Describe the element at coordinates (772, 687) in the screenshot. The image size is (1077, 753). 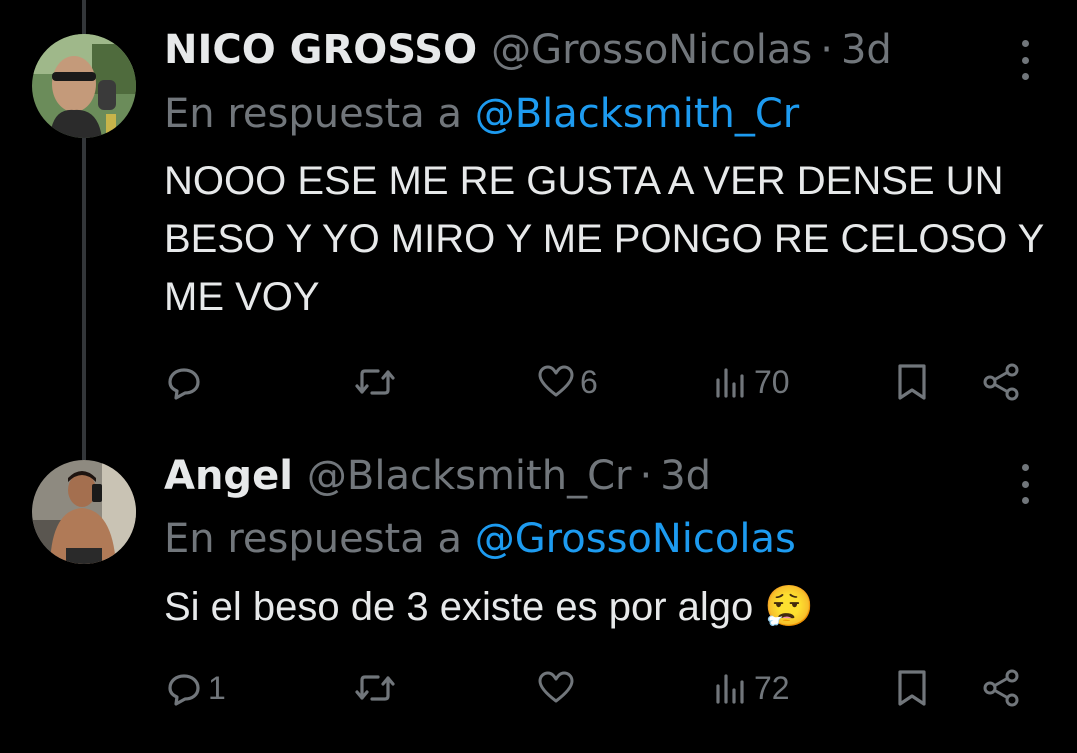
I see `views-count: 72` at that location.